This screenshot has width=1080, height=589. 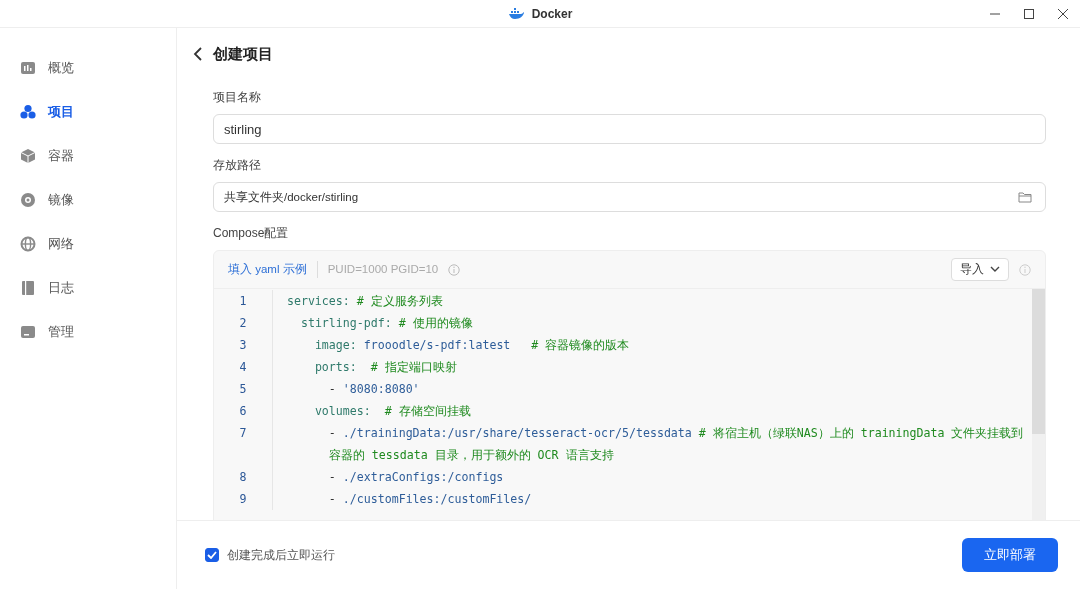 What do you see at coordinates (251, 233) in the screenshot?
I see `field-label: Compose配置` at bounding box center [251, 233].